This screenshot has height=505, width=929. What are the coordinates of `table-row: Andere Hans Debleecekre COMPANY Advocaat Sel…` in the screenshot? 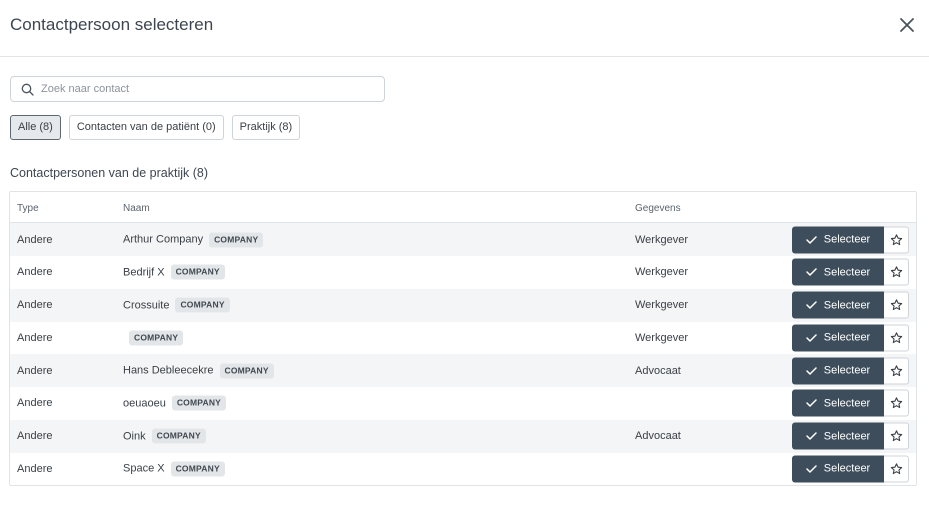 It's located at (463, 370).